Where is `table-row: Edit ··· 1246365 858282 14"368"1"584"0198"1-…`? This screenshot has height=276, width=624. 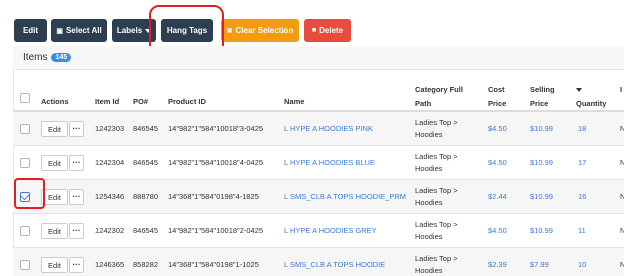 table-row: Edit ··· 1246365 858282 14"368"1"584"0198"1-… is located at coordinates (318, 262).